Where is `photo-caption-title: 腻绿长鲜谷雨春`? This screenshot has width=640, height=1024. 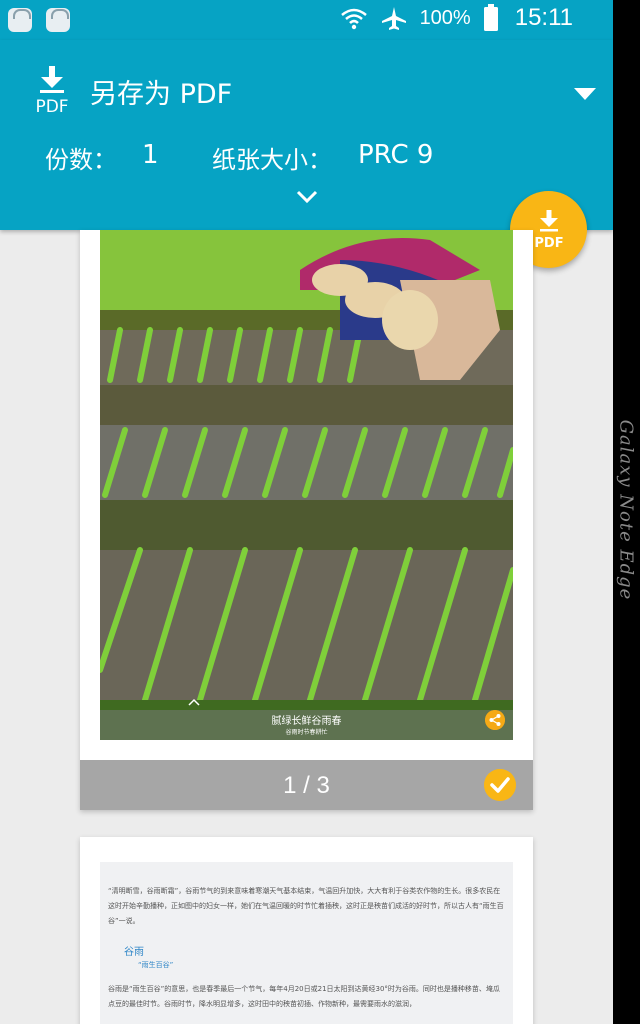
photo-caption-title: 腻绿长鲜谷雨春 is located at coordinates (306, 721).